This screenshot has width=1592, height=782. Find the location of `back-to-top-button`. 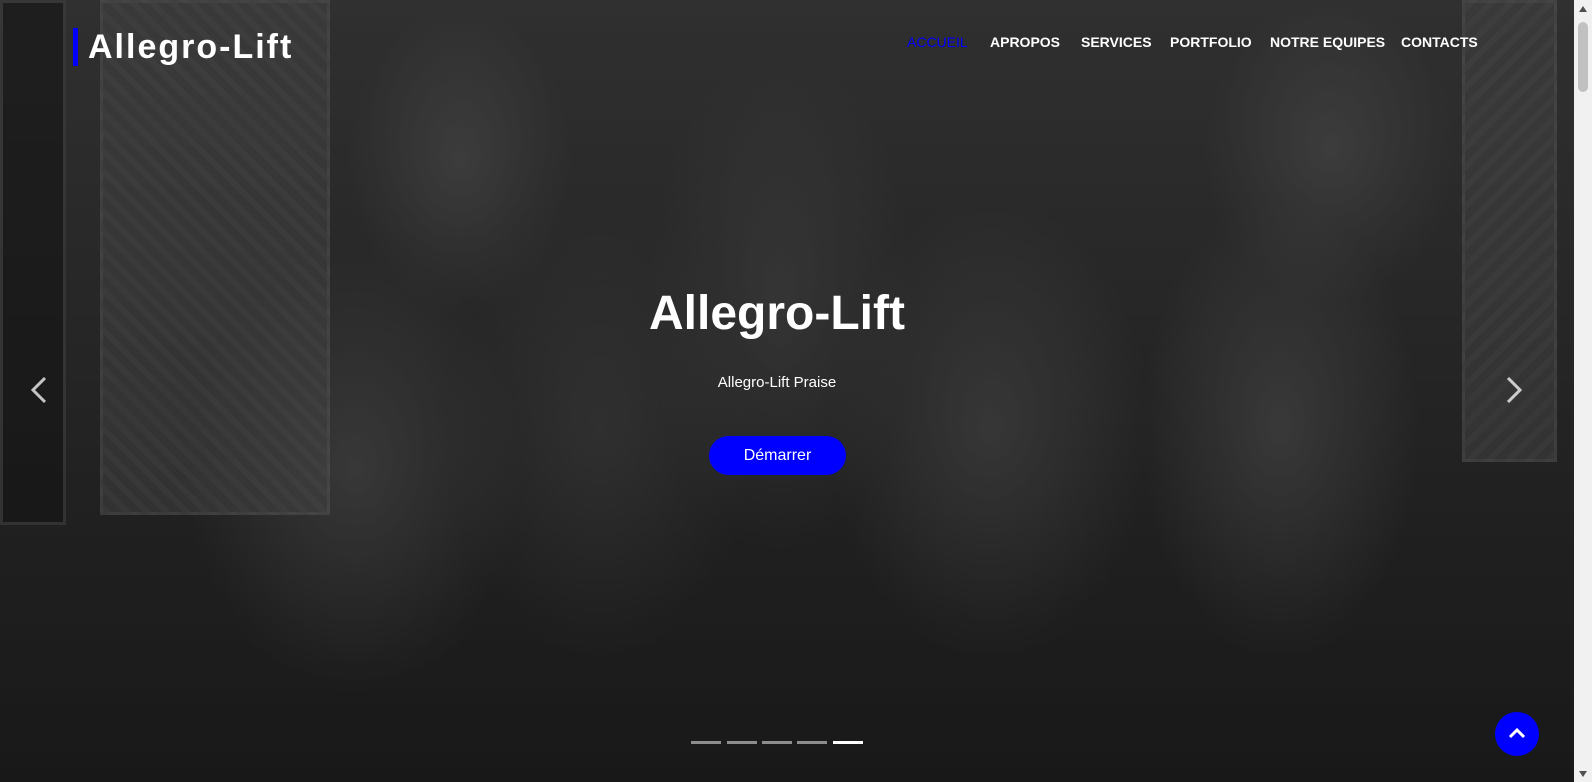

back-to-top-button is located at coordinates (1517, 734).